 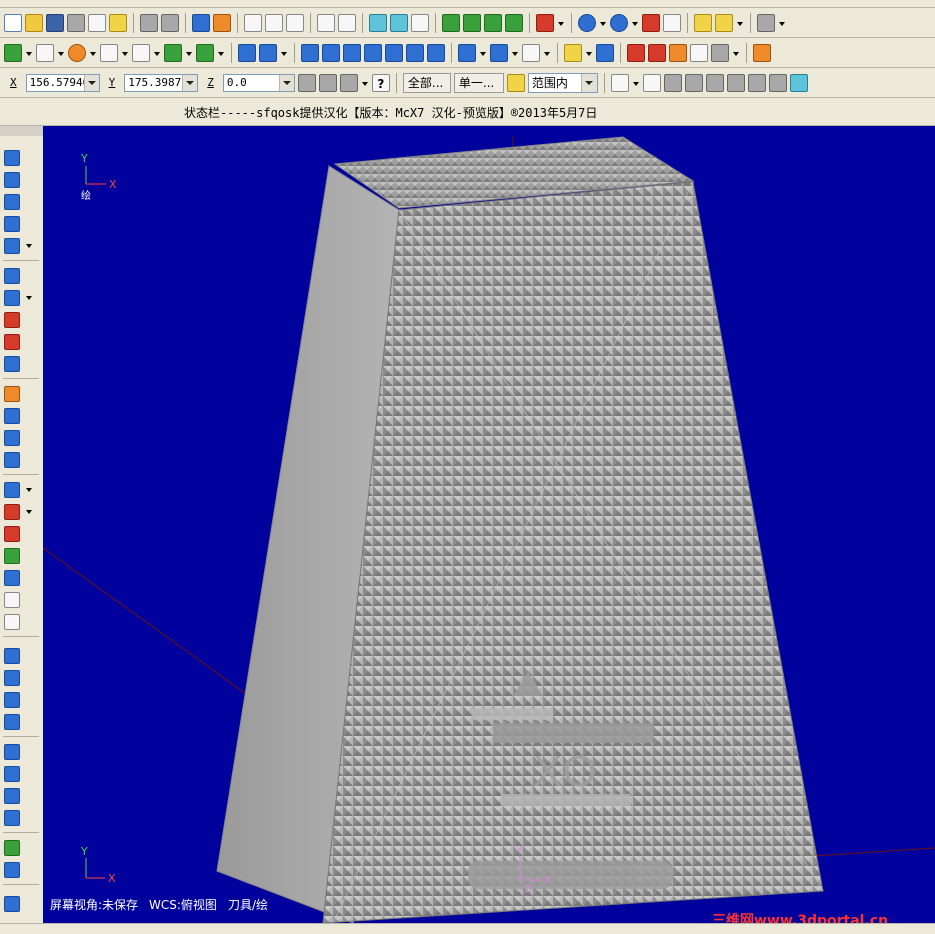 I want to click on revolve-icon, so click(x=12, y=180).